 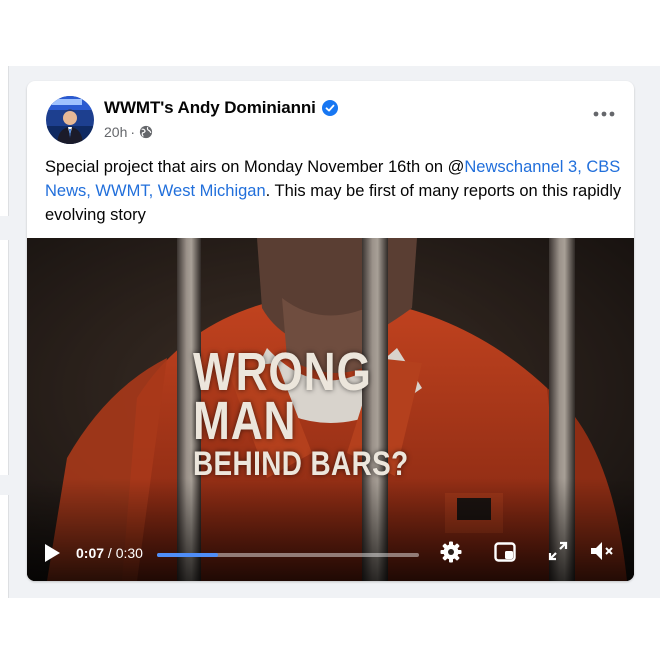 What do you see at coordinates (451, 552) in the screenshot?
I see `gear-icon` at bounding box center [451, 552].